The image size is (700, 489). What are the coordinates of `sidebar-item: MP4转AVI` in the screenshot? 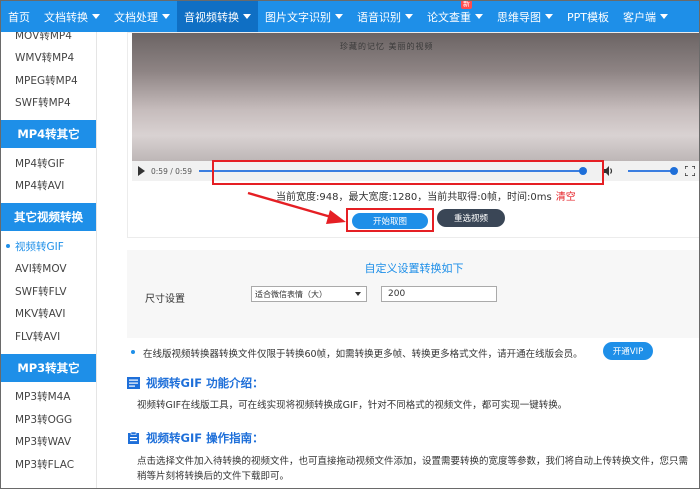 It's located at (48, 186).